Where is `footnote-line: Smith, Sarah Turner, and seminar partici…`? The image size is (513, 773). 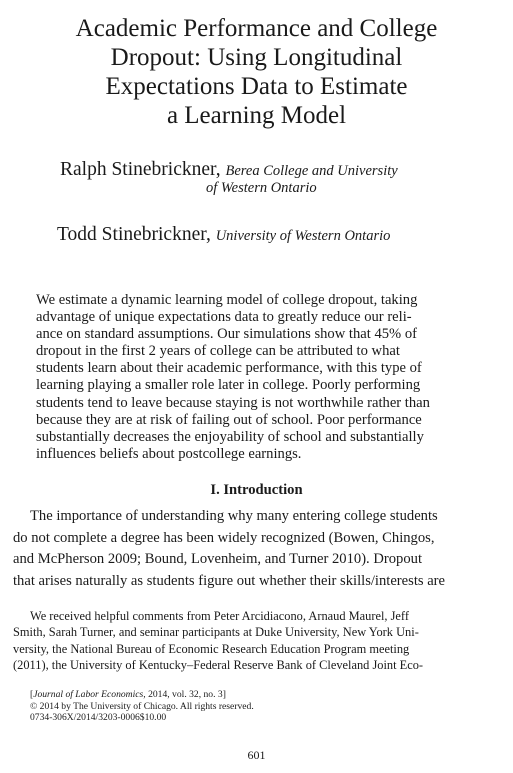 footnote-line: Smith, Sarah Turner, and seminar partici… is located at coordinates (216, 632).